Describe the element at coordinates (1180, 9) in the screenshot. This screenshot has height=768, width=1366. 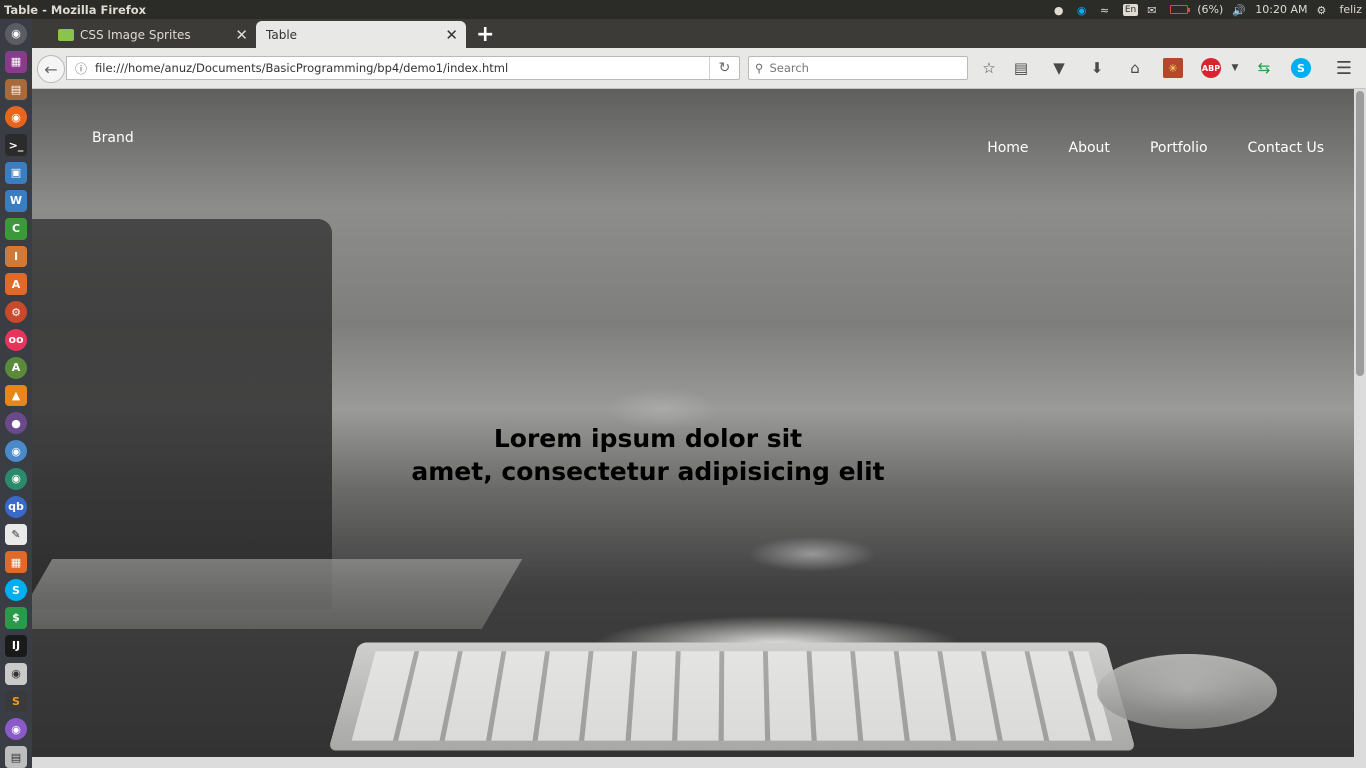
I see `battery-icon` at that location.